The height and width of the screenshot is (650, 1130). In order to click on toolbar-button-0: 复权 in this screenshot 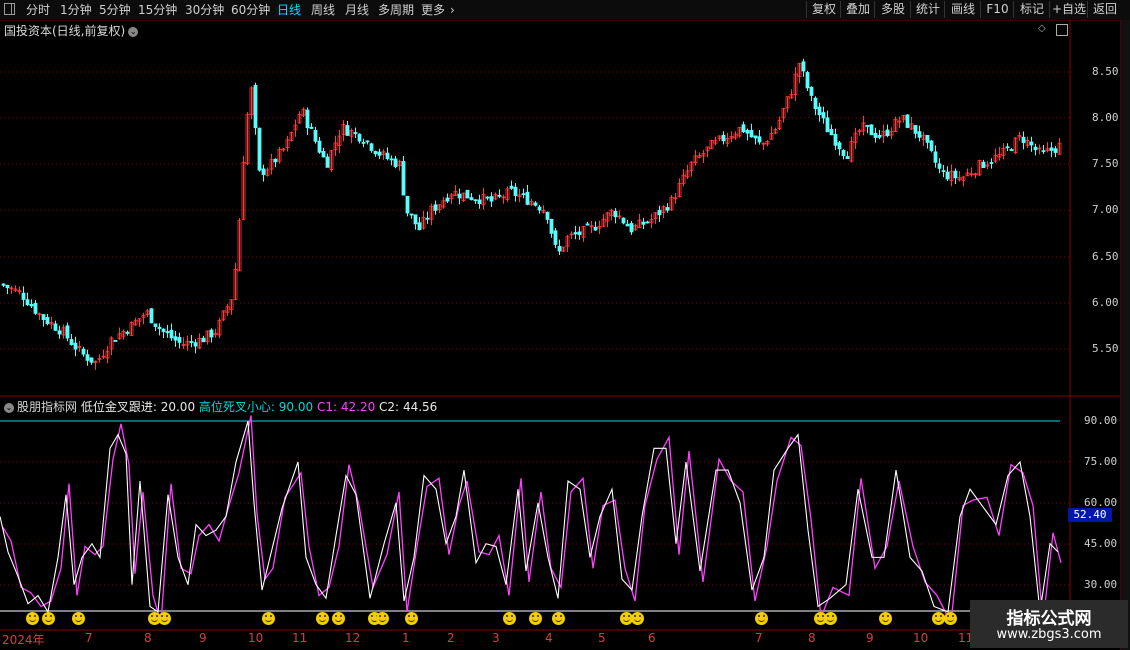, I will do `click(823, 9)`.